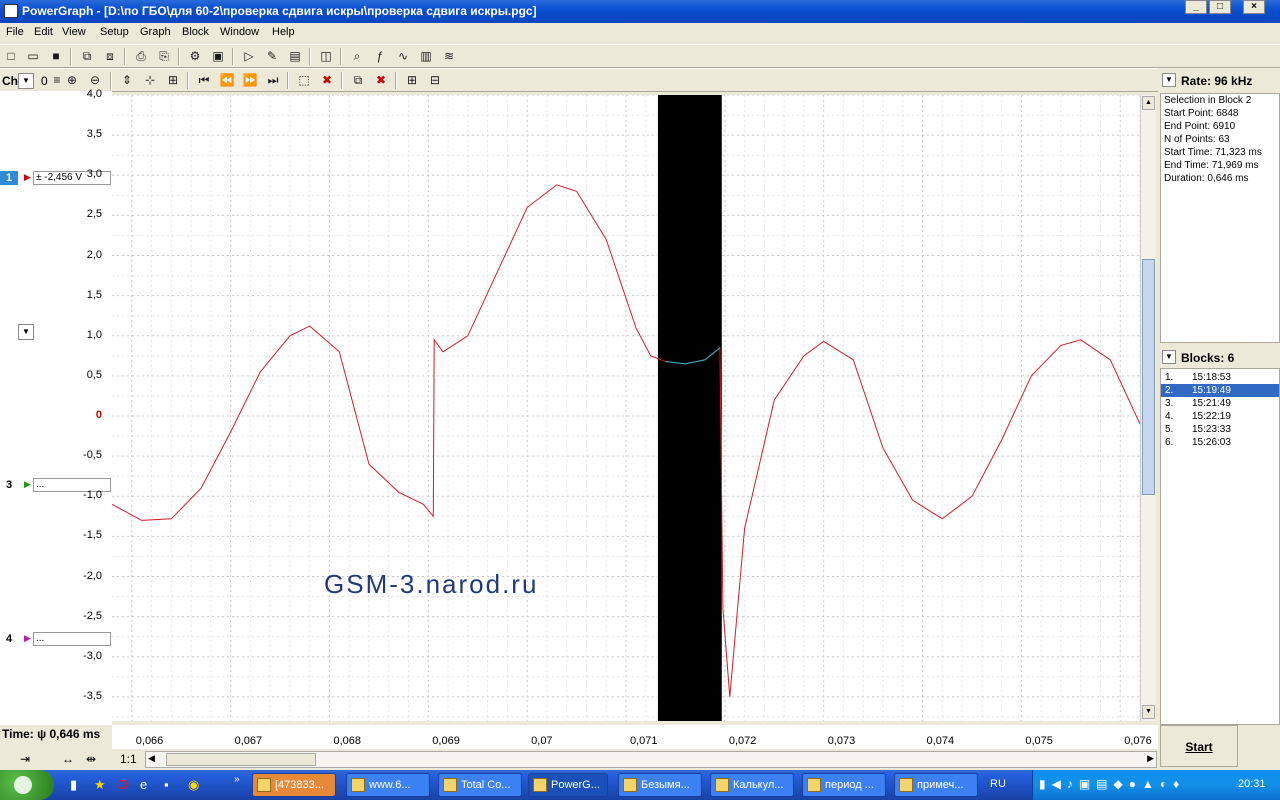 The height and width of the screenshot is (800, 1280). What do you see at coordinates (579, 80) in the screenshot?
I see `toolbar-channel: Ch ▼ 0 ≡ ⊕ ⊖ ⇕ ⊹ ⊞ ⏮ ⏪ ⏩ ⏭ ⬚ ✖ ⧉ ✖ ⊞ ⊟` at bounding box center [579, 80].